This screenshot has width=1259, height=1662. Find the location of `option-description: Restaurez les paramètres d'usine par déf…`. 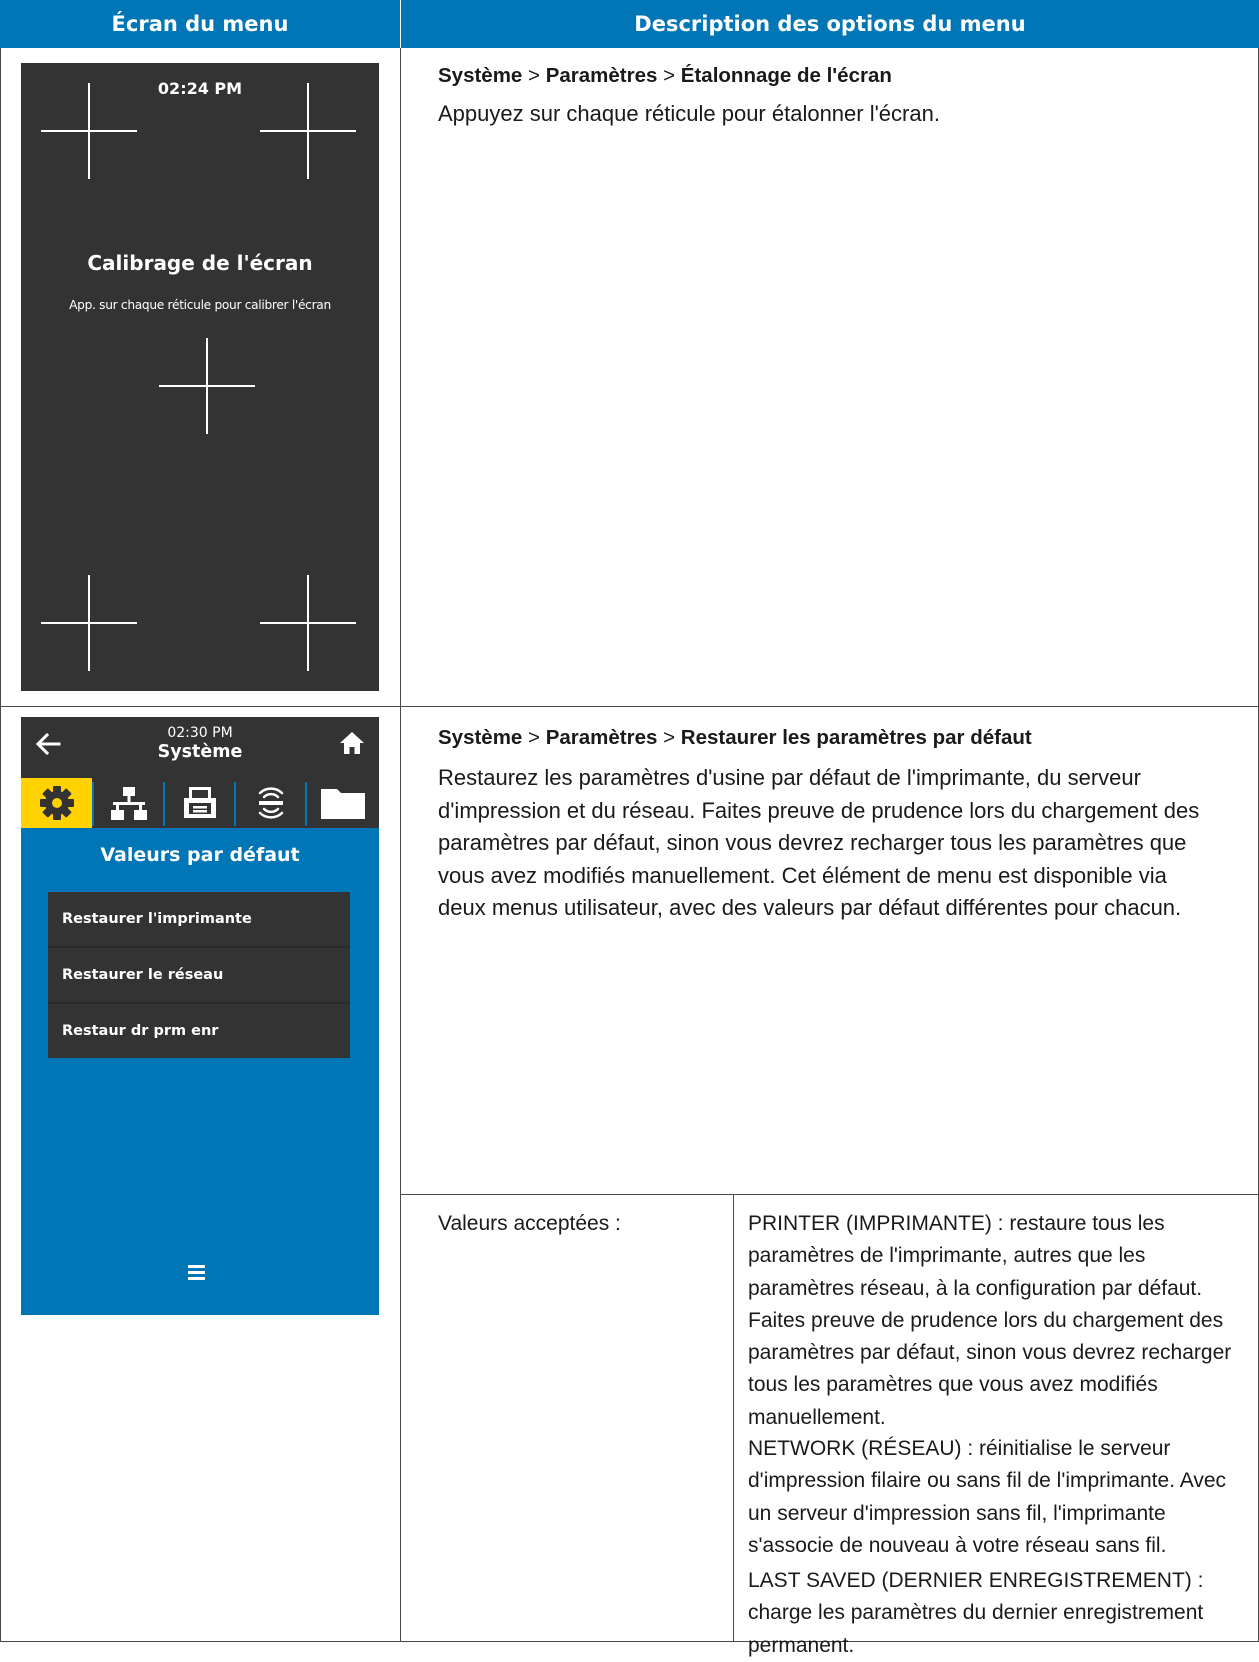

option-description: Restaurez les paramètres d'usine par déf… is located at coordinates (819, 842).